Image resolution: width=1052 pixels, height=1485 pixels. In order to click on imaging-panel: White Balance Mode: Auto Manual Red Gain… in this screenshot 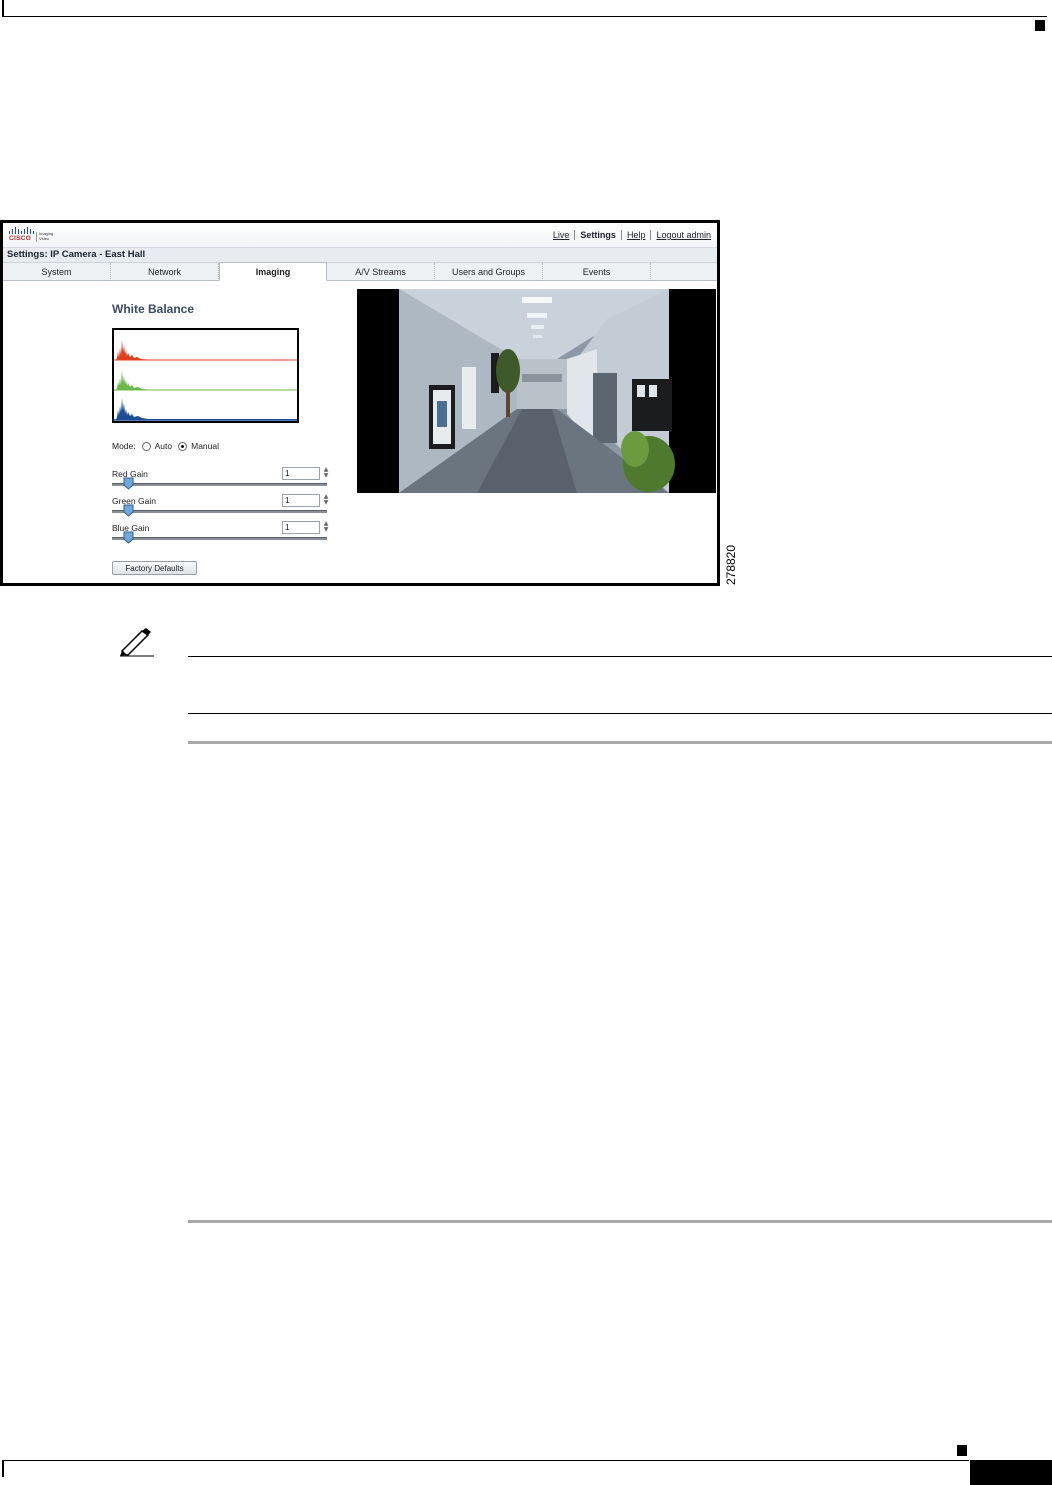, I will do `click(360, 432)`.